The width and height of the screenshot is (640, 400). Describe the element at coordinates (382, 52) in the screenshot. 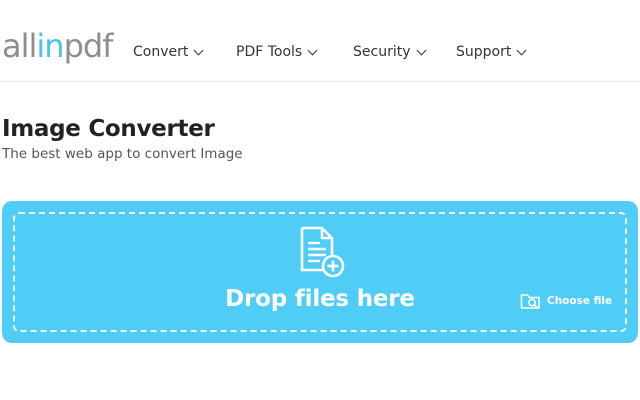

I see `nav-security-label: Security` at that location.